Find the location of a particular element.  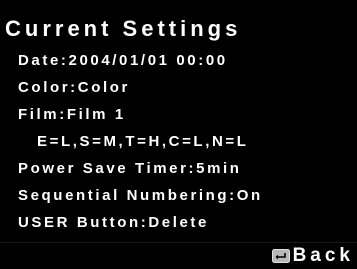

user-button-setting: USER Button:Delete is located at coordinates (113, 222).